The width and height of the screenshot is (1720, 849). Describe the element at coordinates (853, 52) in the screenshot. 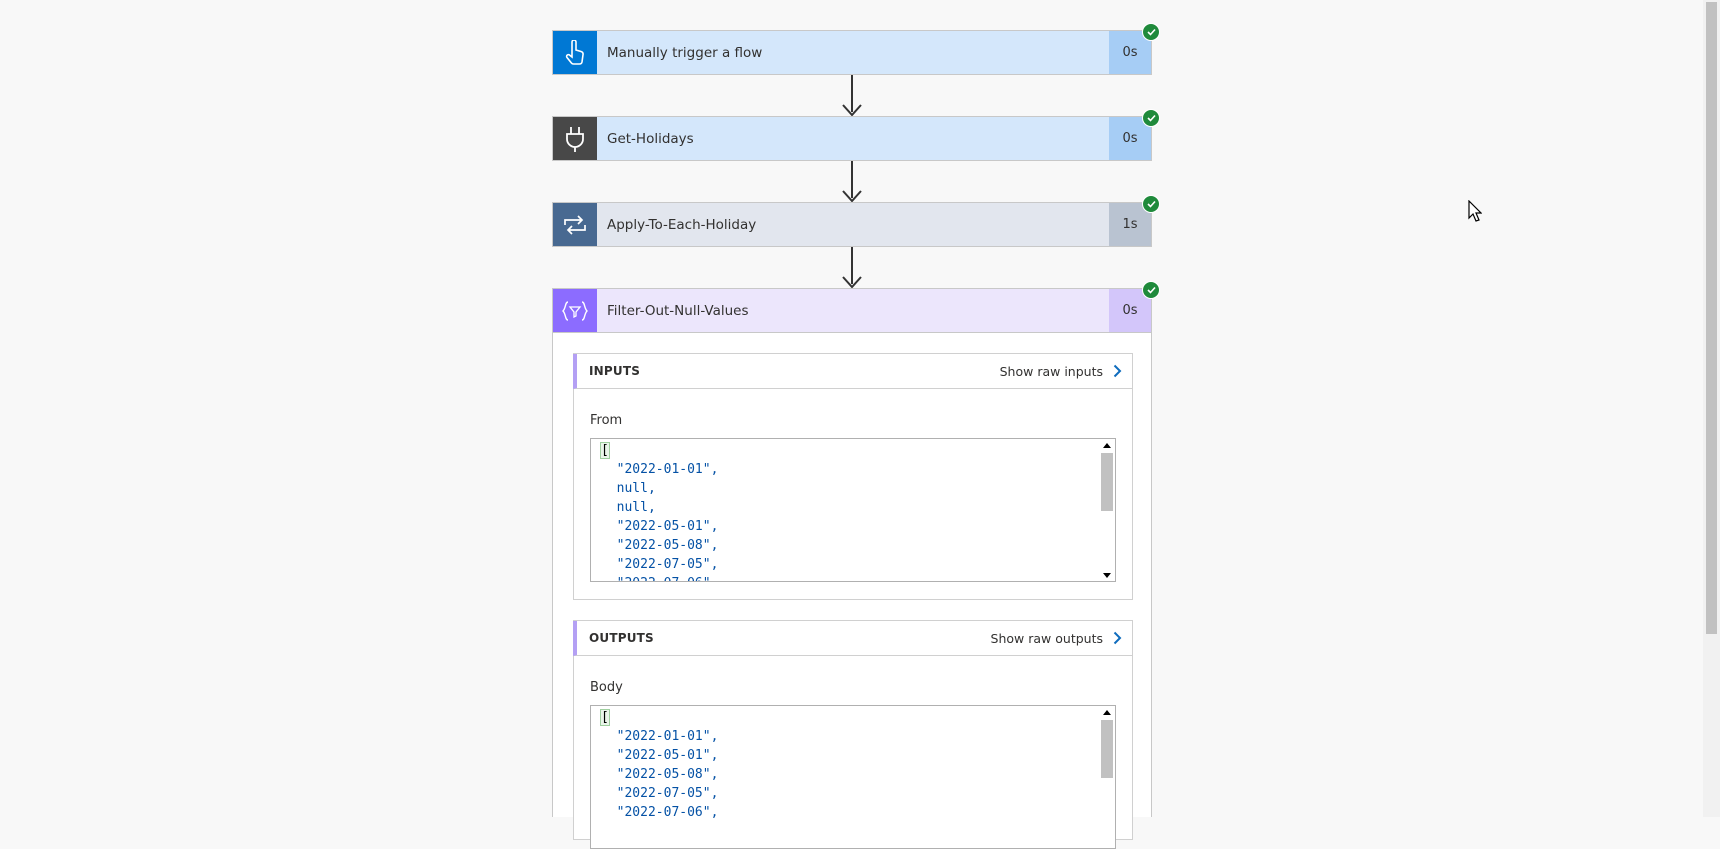

I see `step-label: Manually trigger a flow` at that location.